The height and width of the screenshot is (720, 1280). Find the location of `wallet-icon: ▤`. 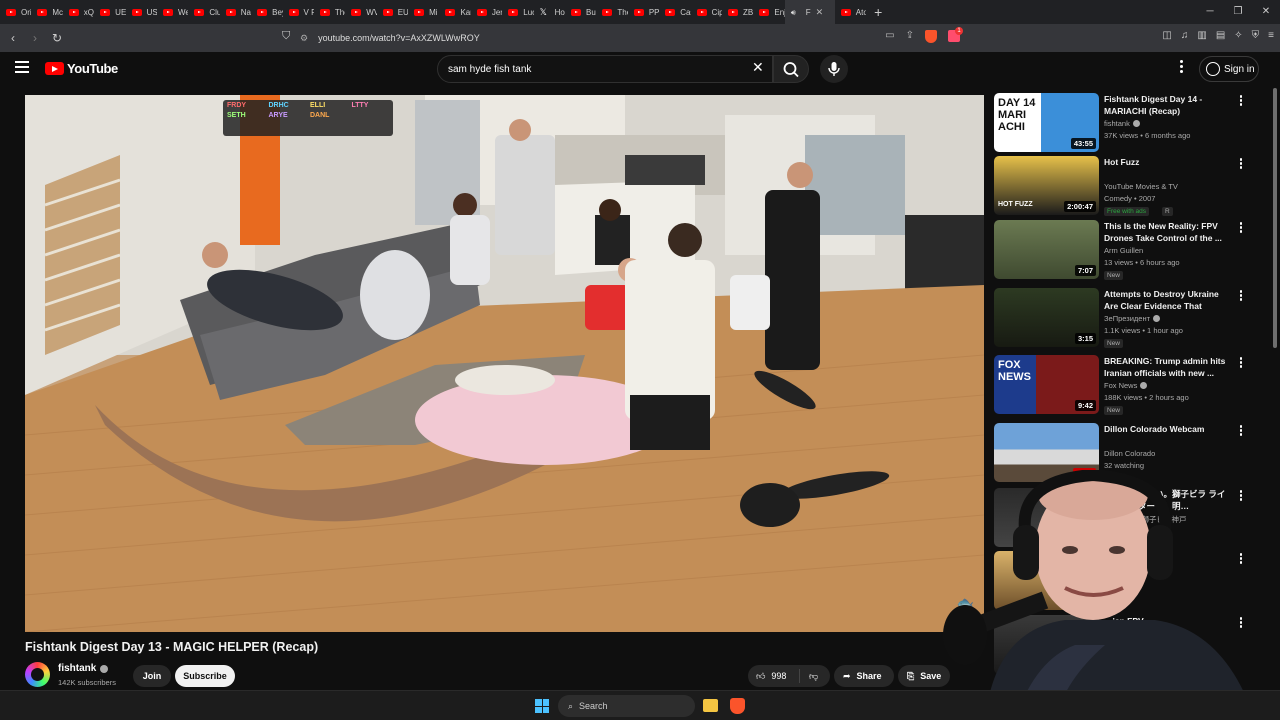

wallet-icon: ▤ is located at coordinates (1220, 35).